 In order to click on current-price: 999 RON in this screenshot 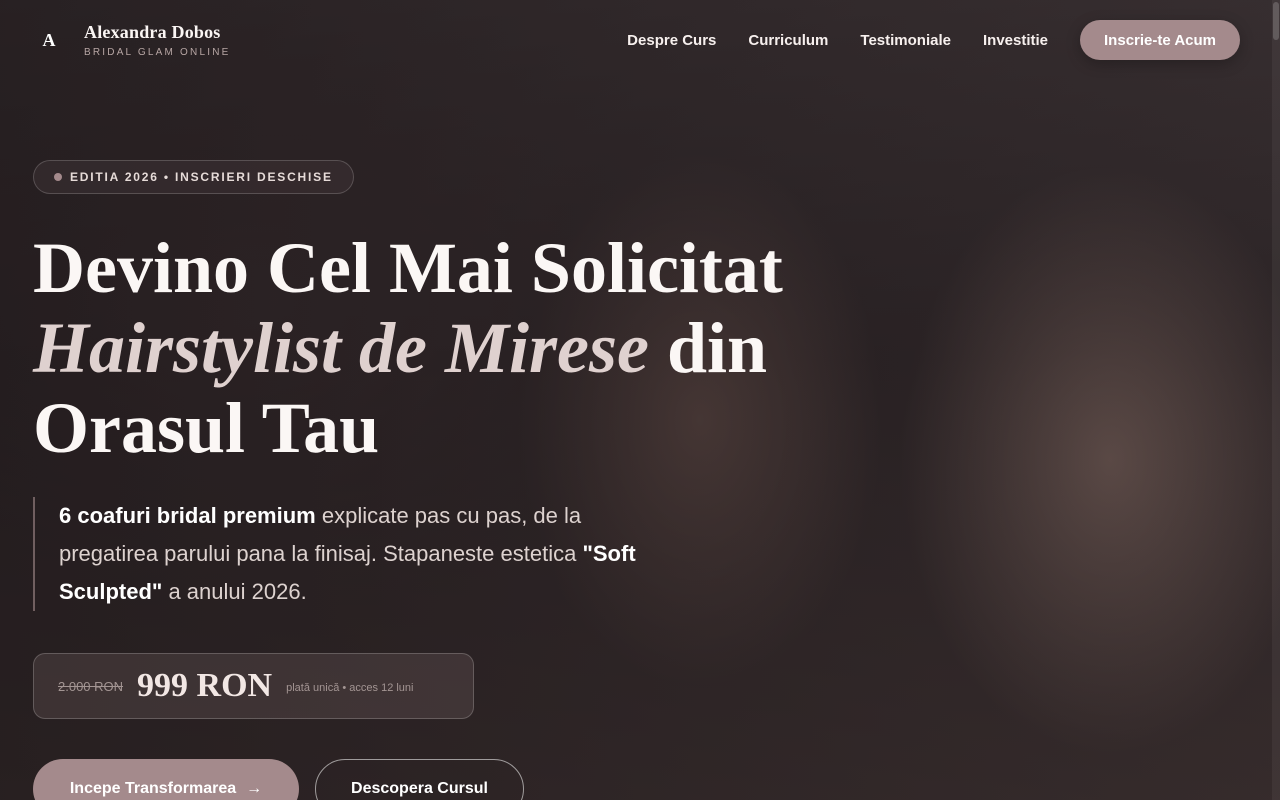, I will do `click(205, 685)`.